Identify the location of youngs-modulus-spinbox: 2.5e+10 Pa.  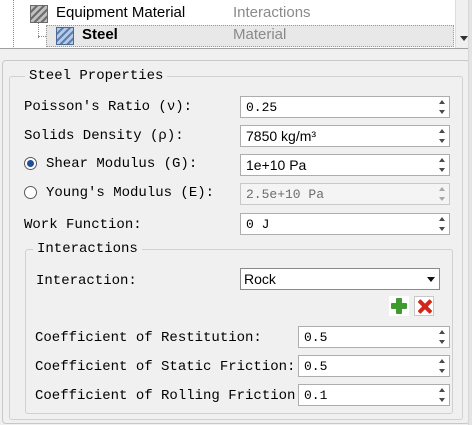
(345, 194).